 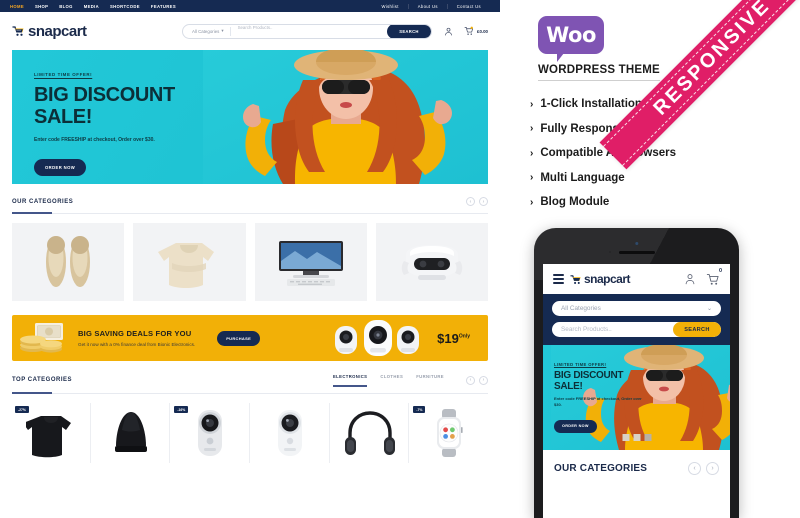 I want to click on mobile-hero-kicker: LIMITED TIME OFFER!, so click(x=580, y=364).